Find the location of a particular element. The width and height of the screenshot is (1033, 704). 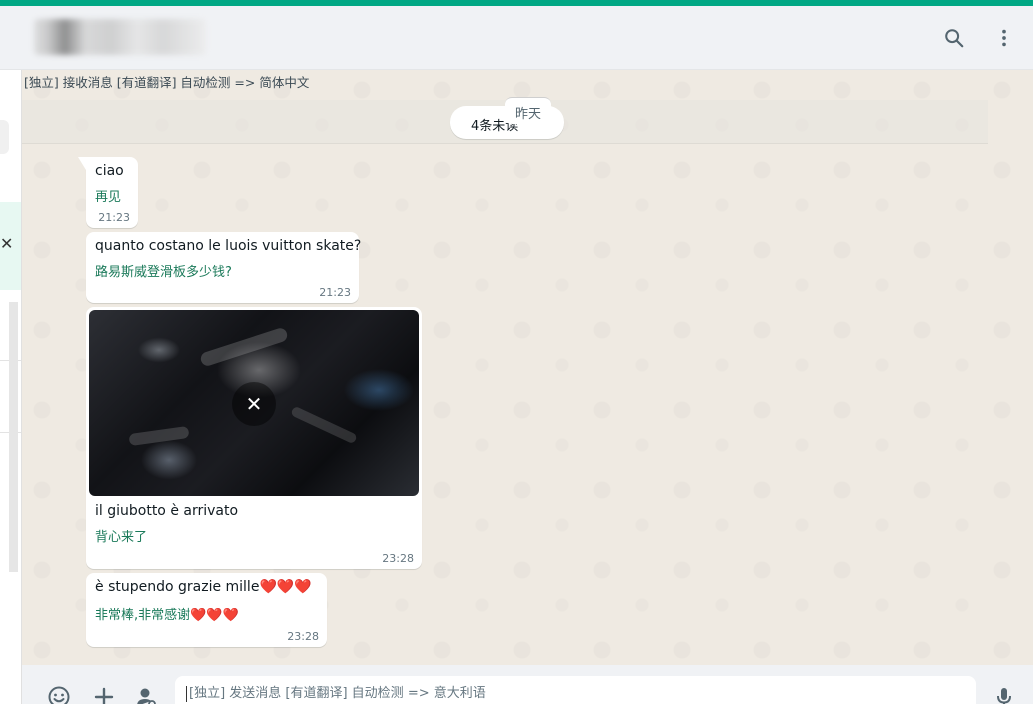

message-original-text: il giubotto è arrivato is located at coordinates (167, 511).